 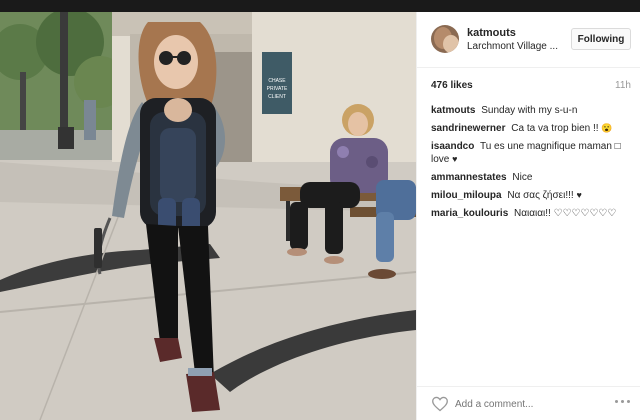 I want to click on svg-text: PRIVATE, so click(x=277, y=89).